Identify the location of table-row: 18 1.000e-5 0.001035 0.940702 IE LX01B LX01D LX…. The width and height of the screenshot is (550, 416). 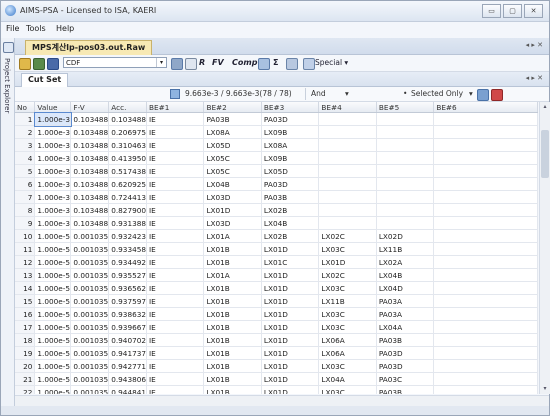
(276, 340).